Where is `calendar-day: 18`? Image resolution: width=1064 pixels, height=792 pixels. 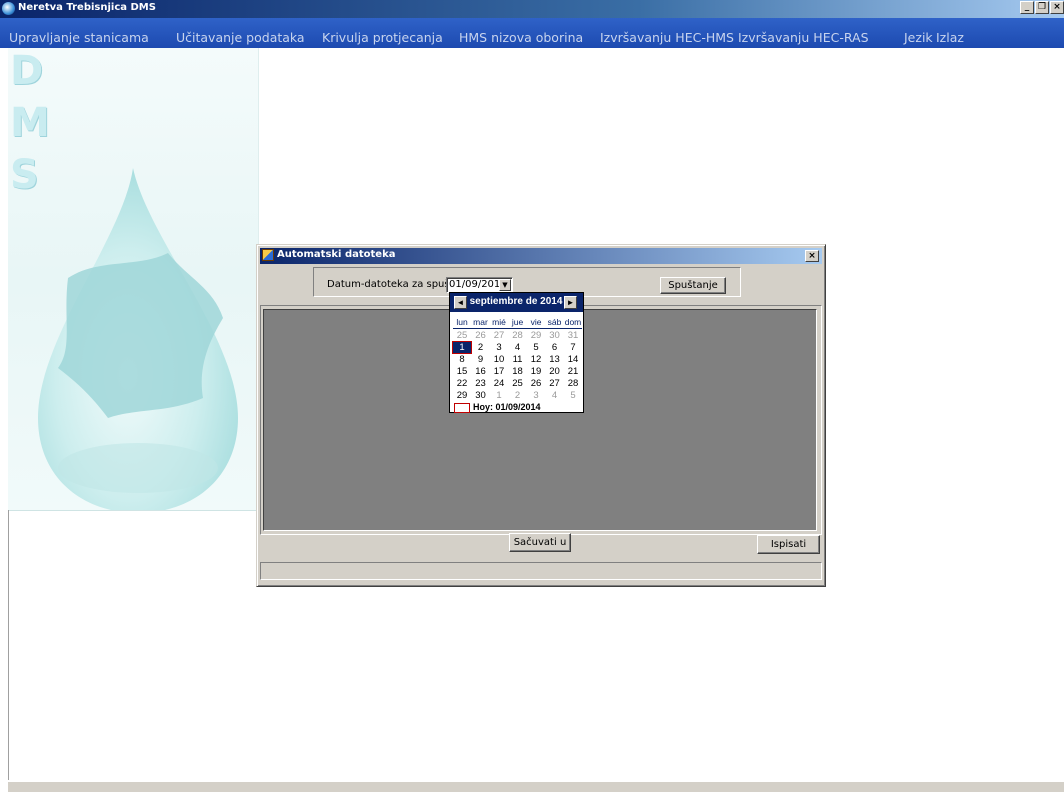
calendar-day: 18 is located at coordinates (518, 371).